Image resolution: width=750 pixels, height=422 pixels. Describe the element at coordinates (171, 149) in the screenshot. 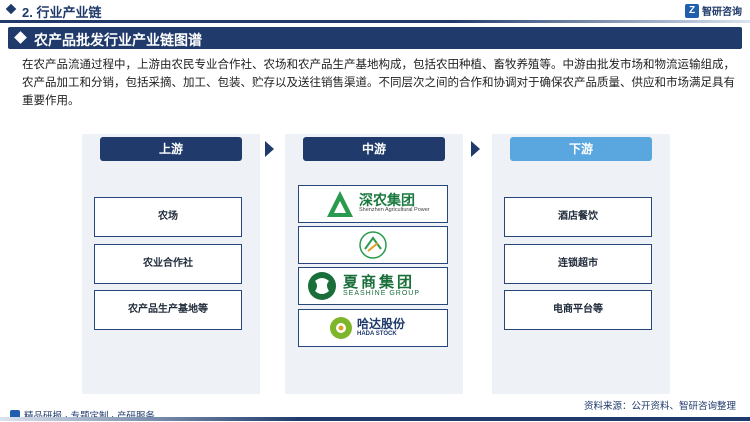

I see `upstream-header: 上游` at that location.